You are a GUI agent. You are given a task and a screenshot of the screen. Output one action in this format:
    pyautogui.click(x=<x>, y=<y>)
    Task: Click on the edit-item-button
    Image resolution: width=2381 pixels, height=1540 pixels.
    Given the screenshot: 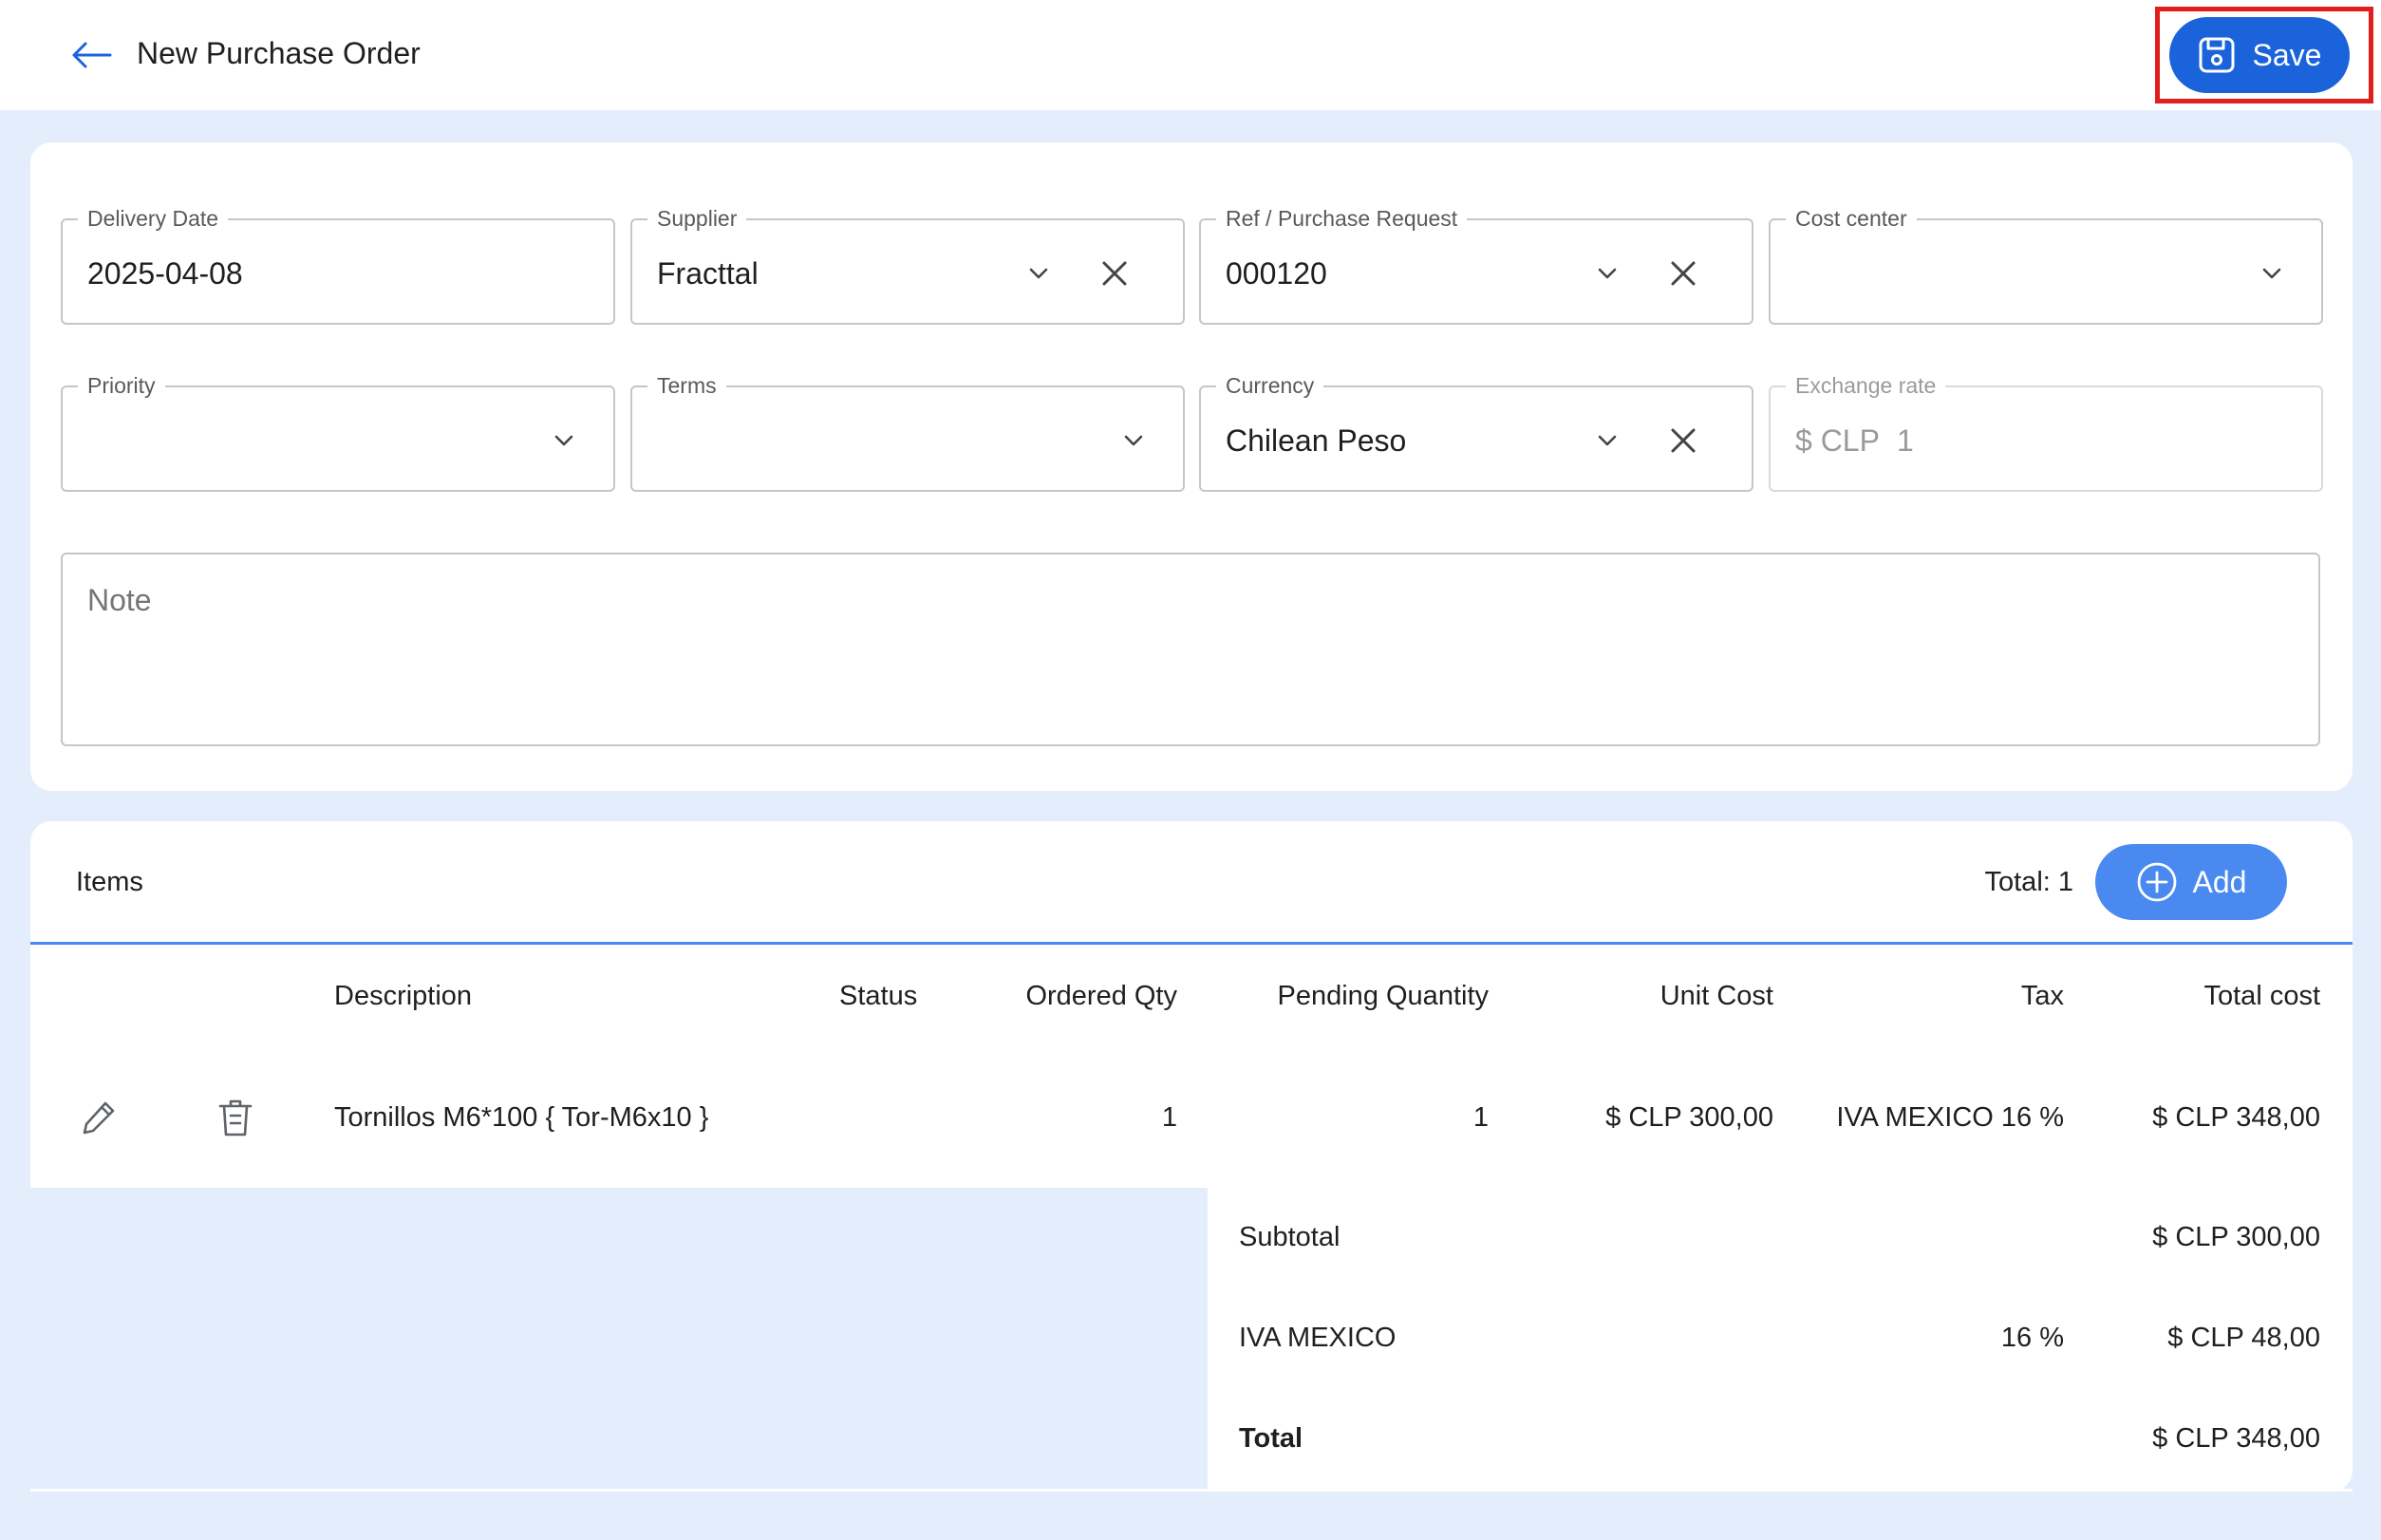 What is the action you would take?
    pyautogui.click(x=99, y=1118)
    